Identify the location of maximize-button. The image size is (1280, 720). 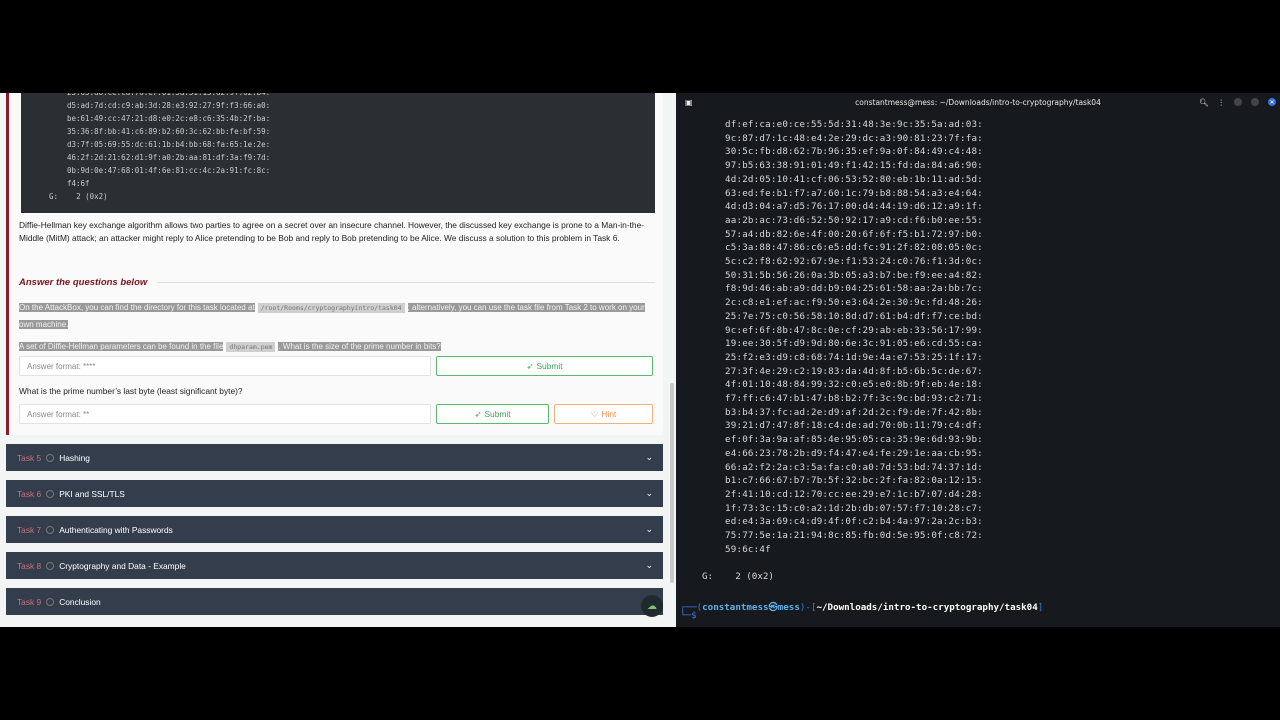
(1255, 102).